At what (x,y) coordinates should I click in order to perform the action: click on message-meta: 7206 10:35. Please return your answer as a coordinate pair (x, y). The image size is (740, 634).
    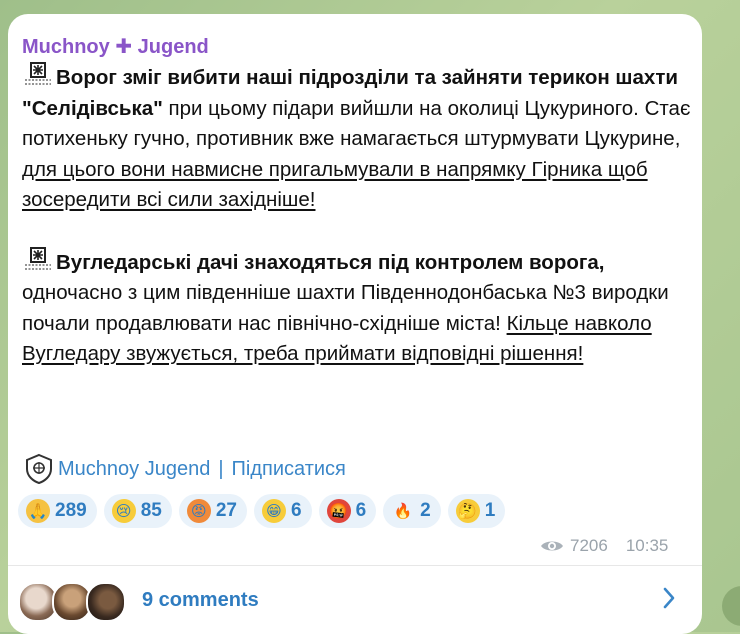
    Looking at the image, I should click on (604, 546).